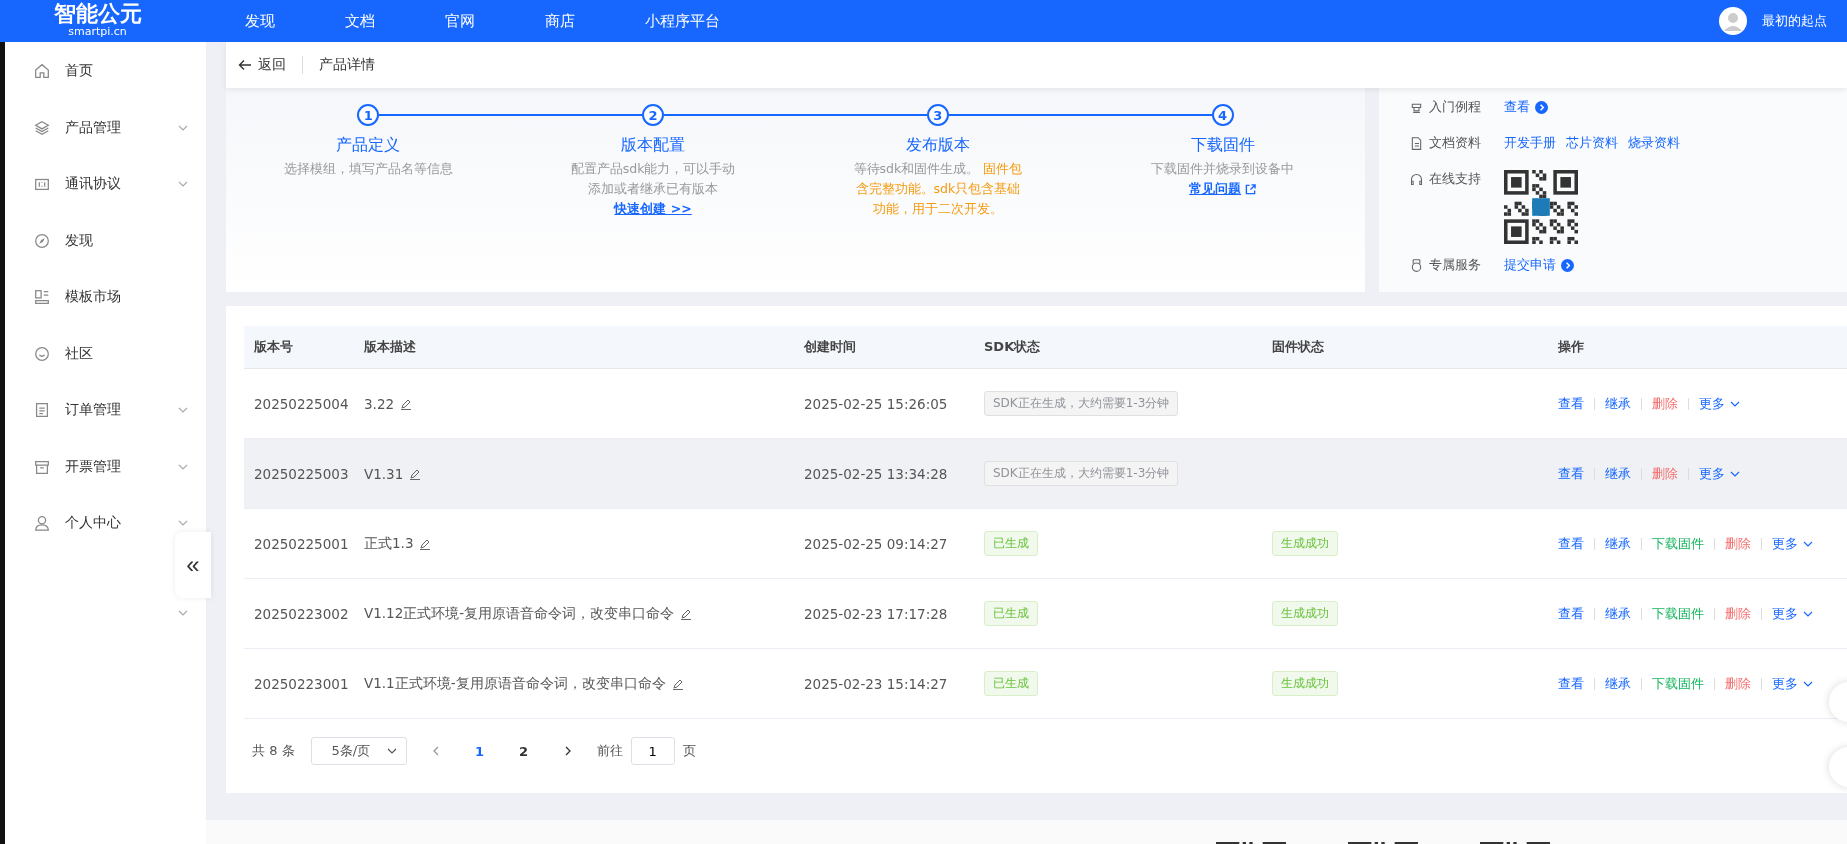  Describe the element at coordinates (93, 410) in the screenshot. I see `sidebar-item: 订单管理` at that location.